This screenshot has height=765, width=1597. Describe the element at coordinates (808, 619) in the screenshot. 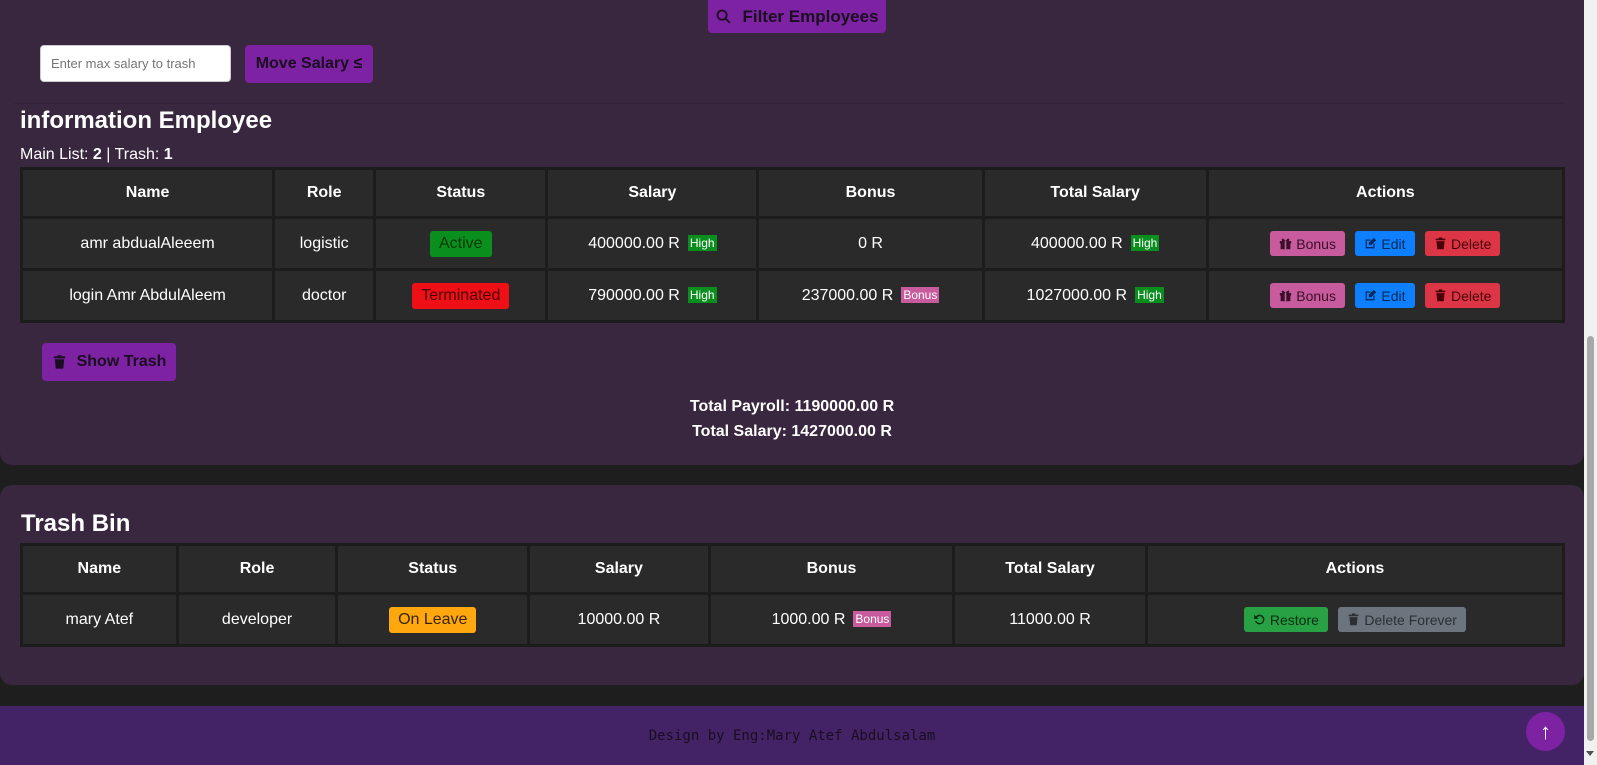

I see `bonus-value: 1000.00 R` at that location.